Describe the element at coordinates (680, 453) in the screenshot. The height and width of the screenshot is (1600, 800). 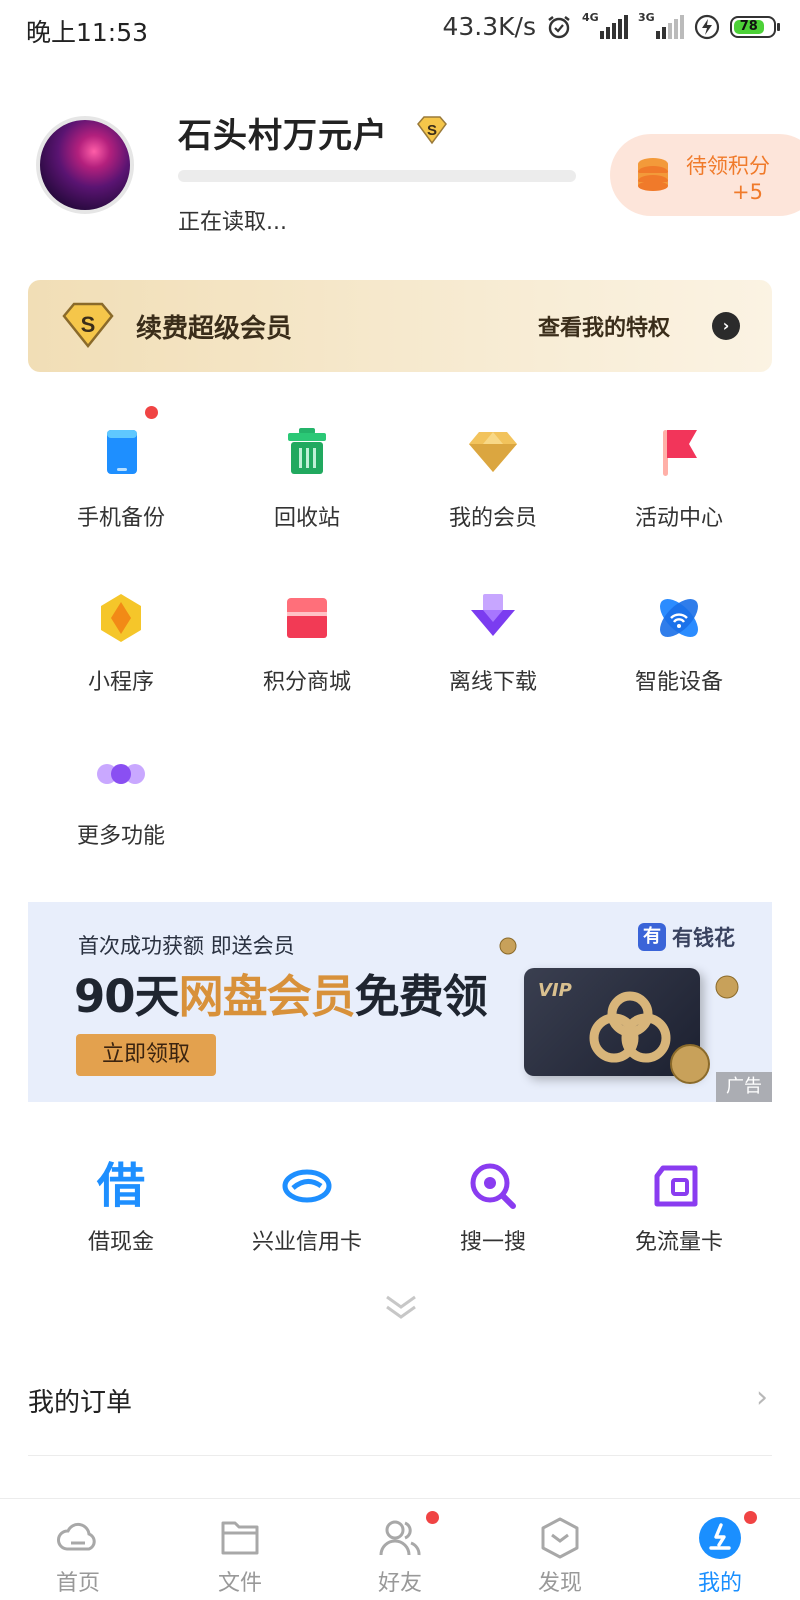
I see `flag-icon` at that location.